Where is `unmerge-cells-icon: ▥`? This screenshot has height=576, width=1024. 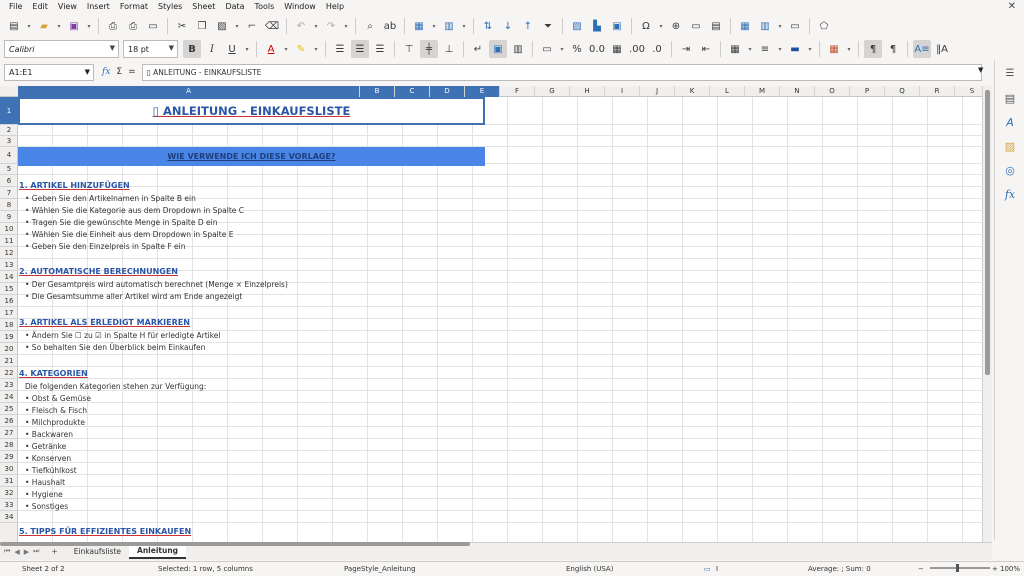 unmerge-cells-icon: ▥ is located at coordinates (518, 49).